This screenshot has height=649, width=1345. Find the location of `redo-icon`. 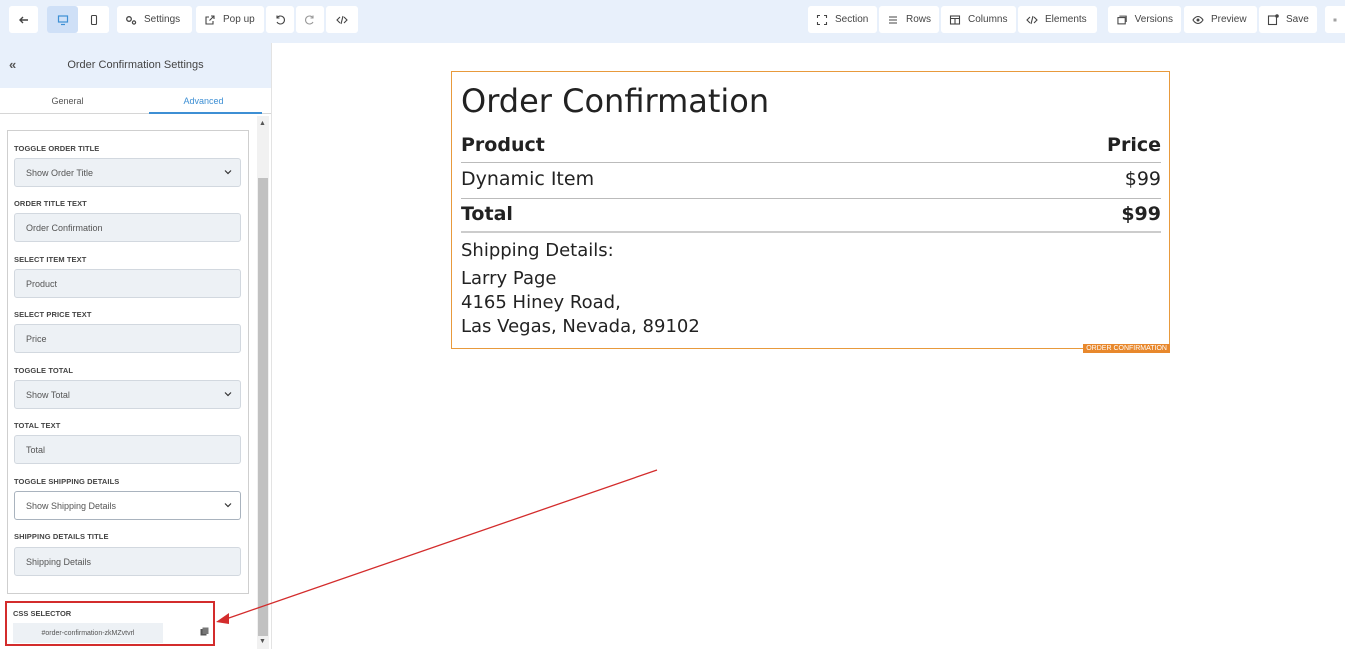

redo-icon is located at coordinates (309, 19).